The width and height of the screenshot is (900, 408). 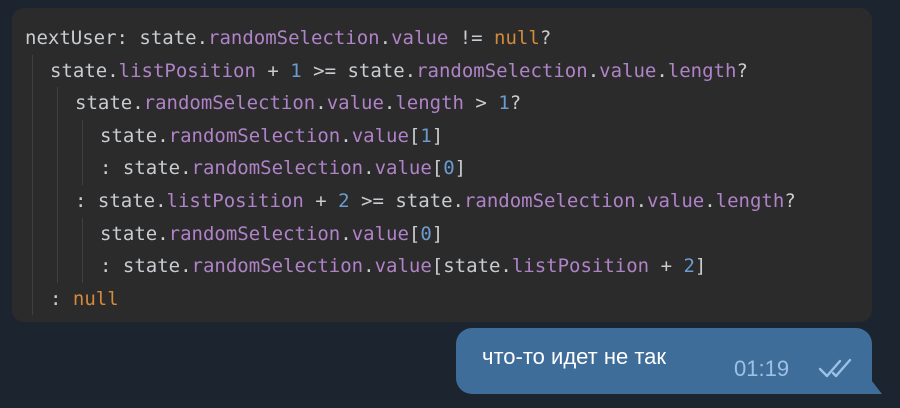 I want to click on message-tail, so click(x=875, y=385).